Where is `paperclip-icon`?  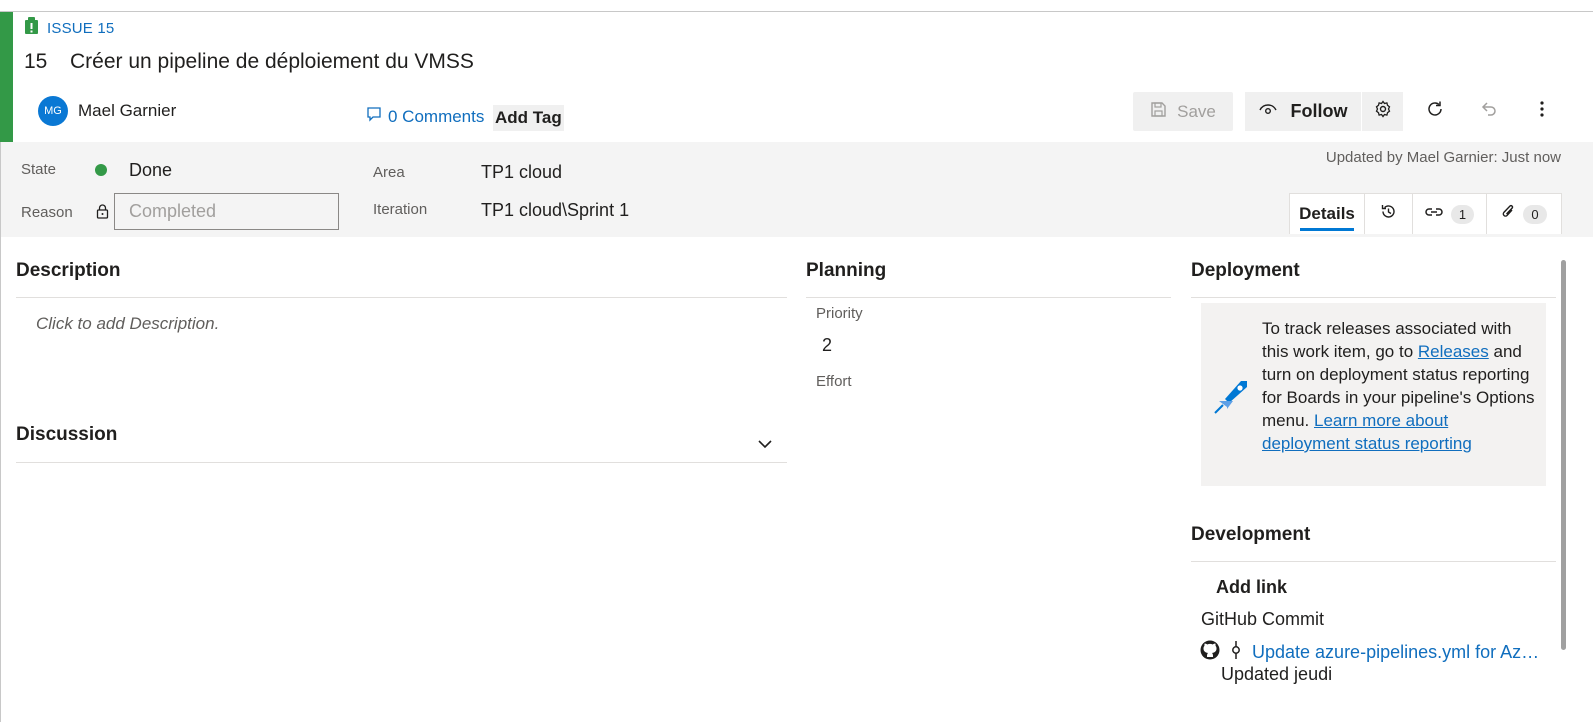
paperclip-icon is located at coordinates (1508, 214).